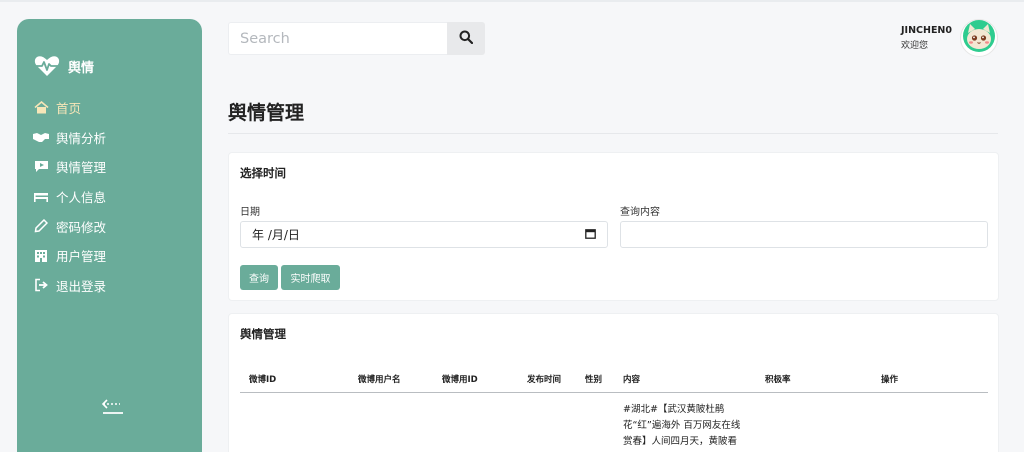 The image size is (1024, 452). Describe the element at coordinates (115, 108) in the screenshot. I see `sidebar-item-home: 首页` at that location.